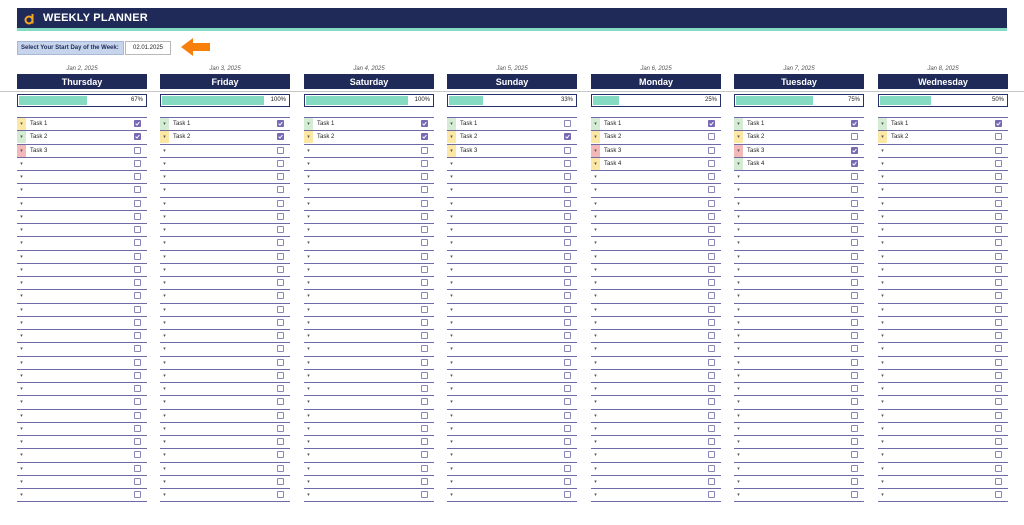 The width and height of the screenshot is (1024, 525). I want to click on task-label: Task 2, so click(325, 137).